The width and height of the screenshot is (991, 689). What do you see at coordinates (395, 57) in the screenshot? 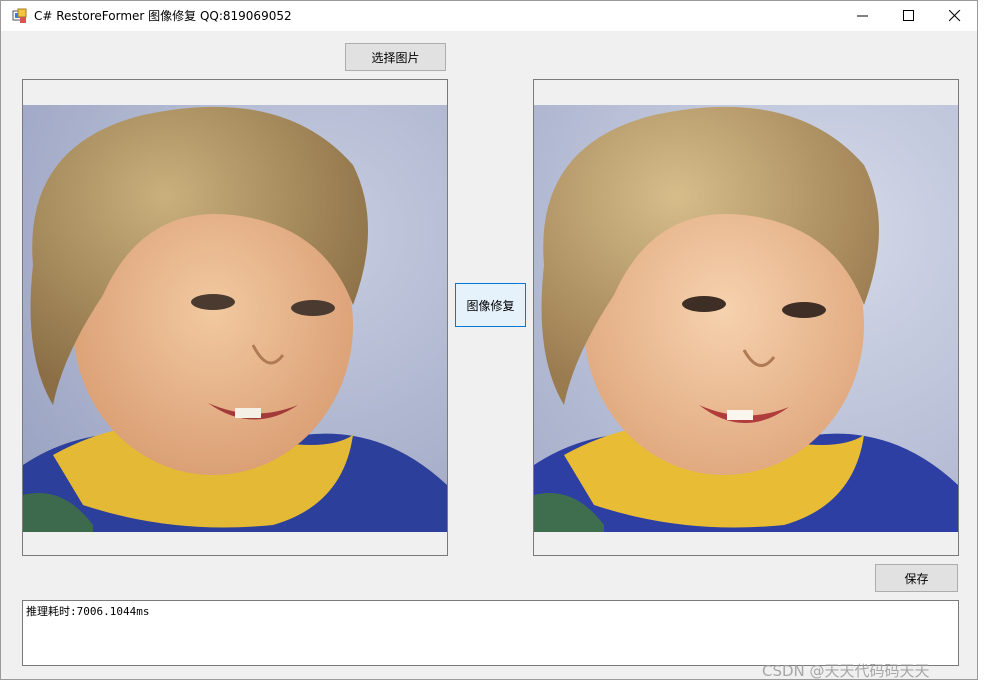
I see `select-image-button: 选择图片` at bounding box center [395, 57].